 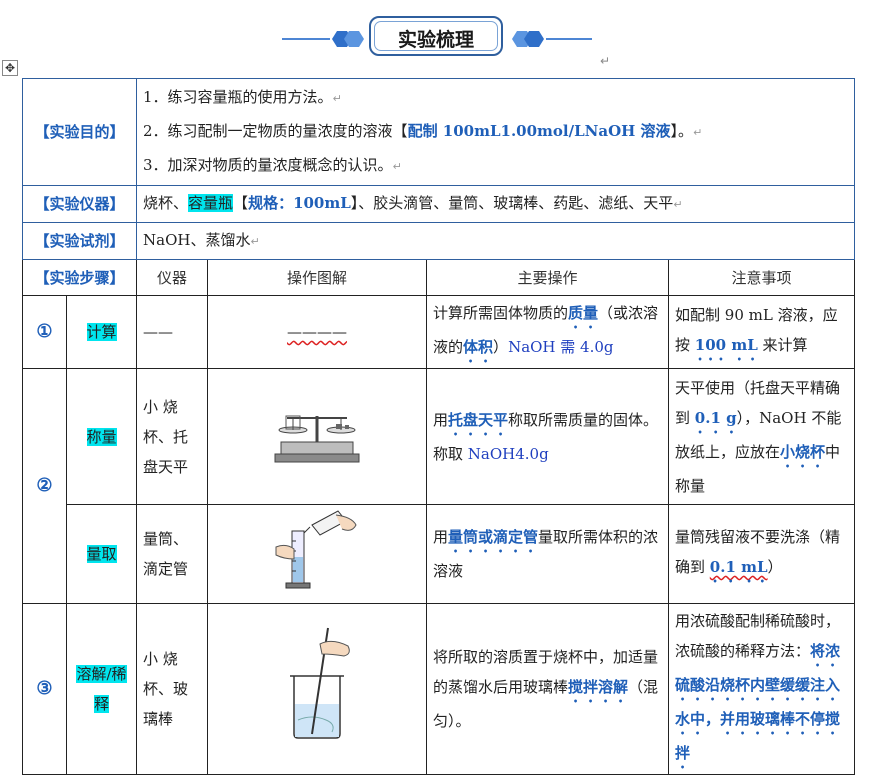 What do you see at coordinates (317, 277) in the screenshot?
I see `header-diagram: 操作图解` at bounding box center [317, 277].